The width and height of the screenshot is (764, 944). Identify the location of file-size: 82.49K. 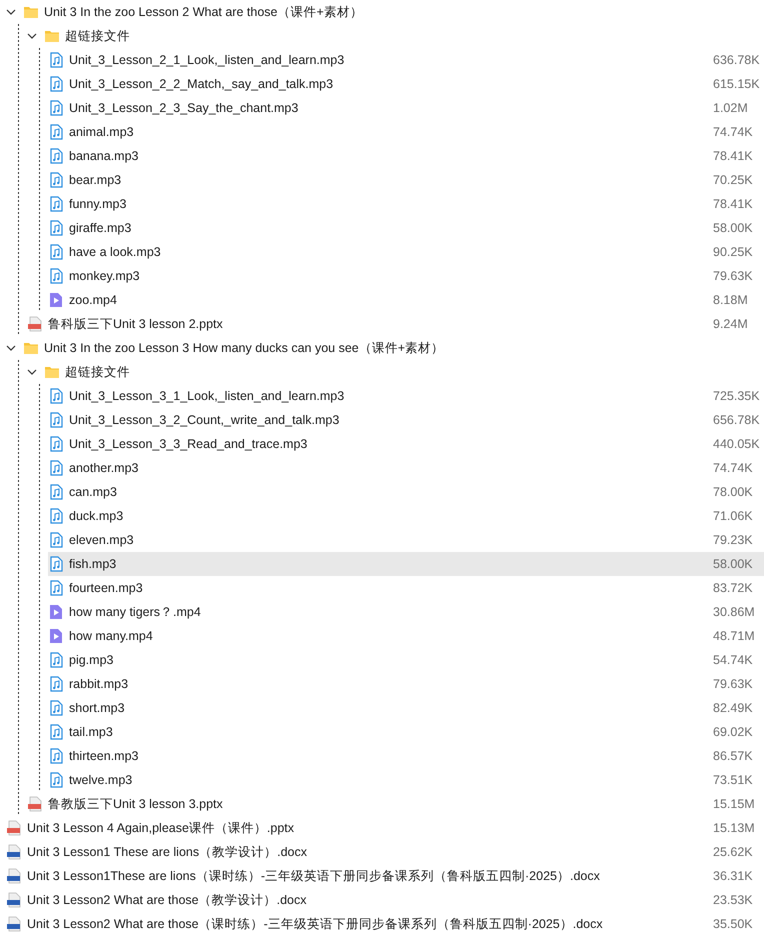
(733, 708).